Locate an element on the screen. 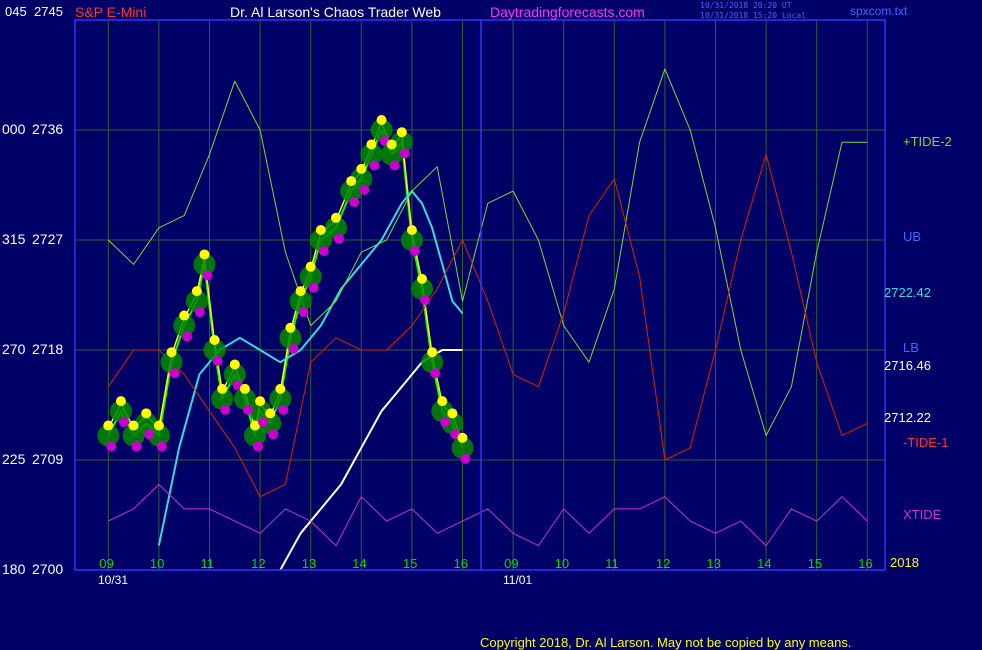  x-tick-label-day2: 12 is located at coordinates (663, 563).